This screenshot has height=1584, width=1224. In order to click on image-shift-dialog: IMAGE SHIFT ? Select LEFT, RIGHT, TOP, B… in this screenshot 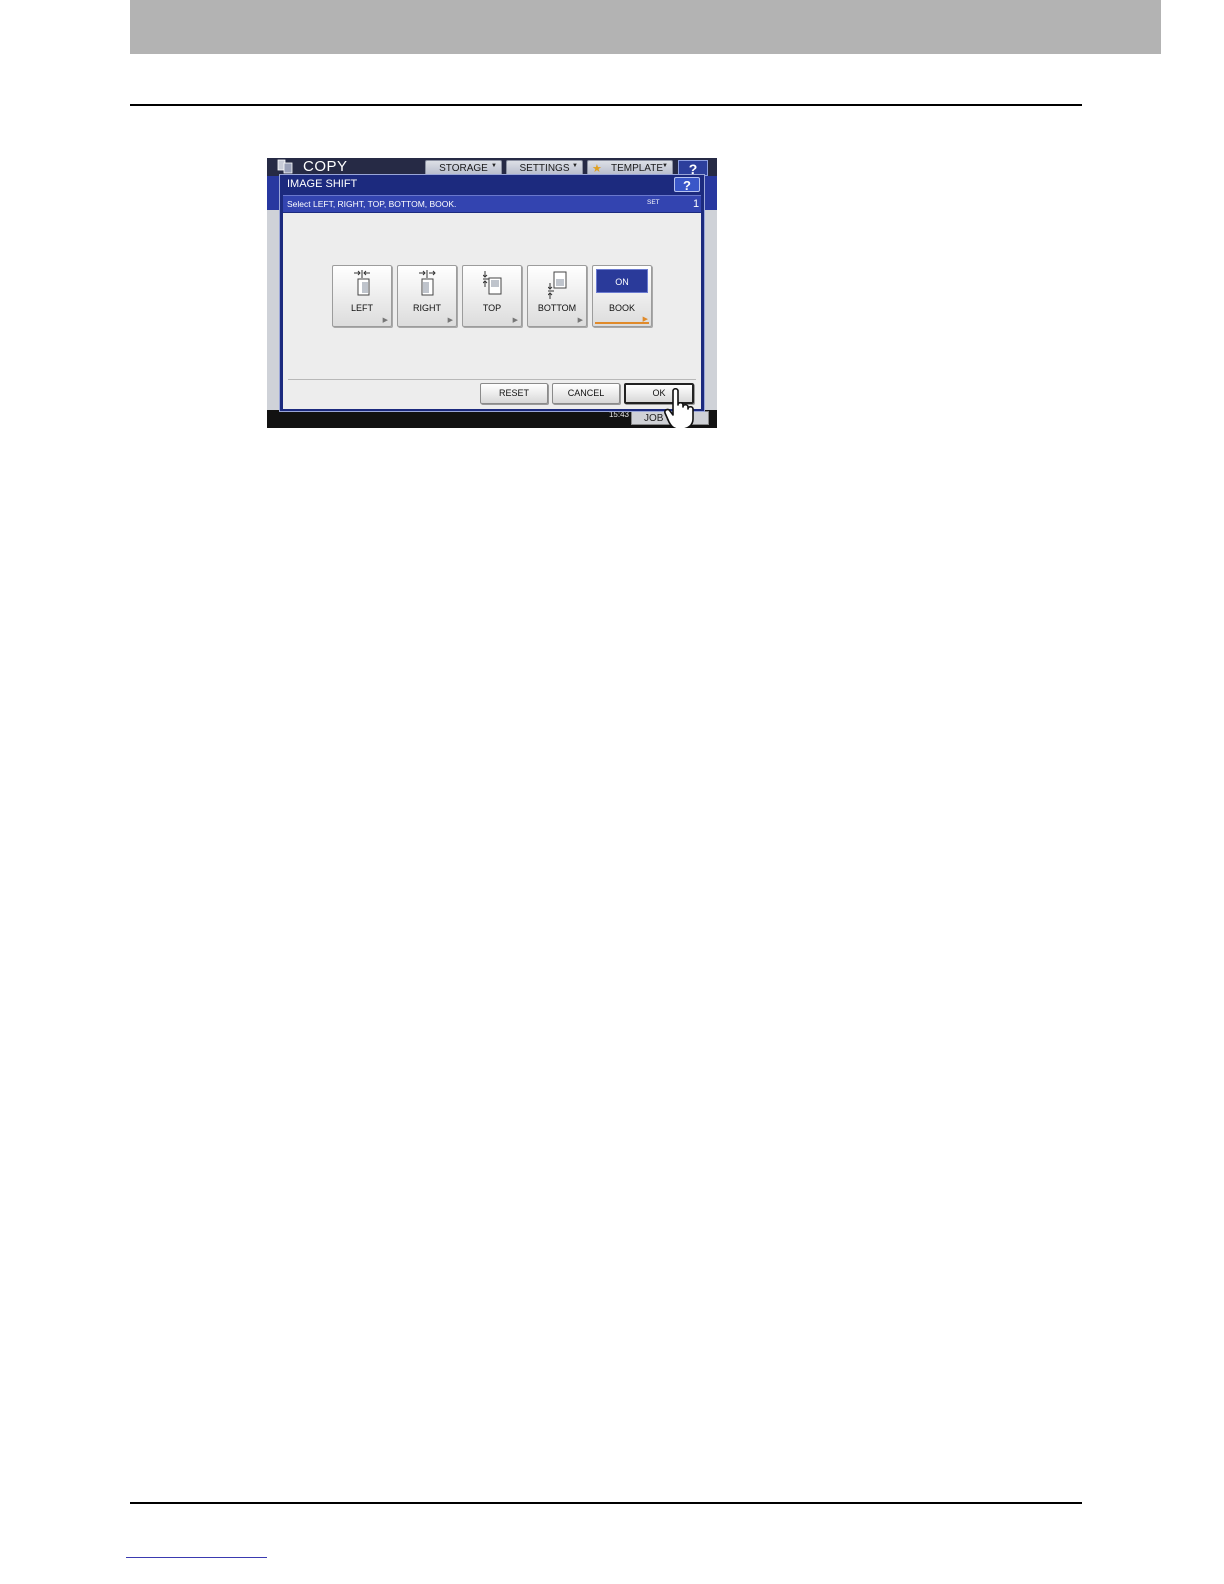, I will do `click(492, 293)`.